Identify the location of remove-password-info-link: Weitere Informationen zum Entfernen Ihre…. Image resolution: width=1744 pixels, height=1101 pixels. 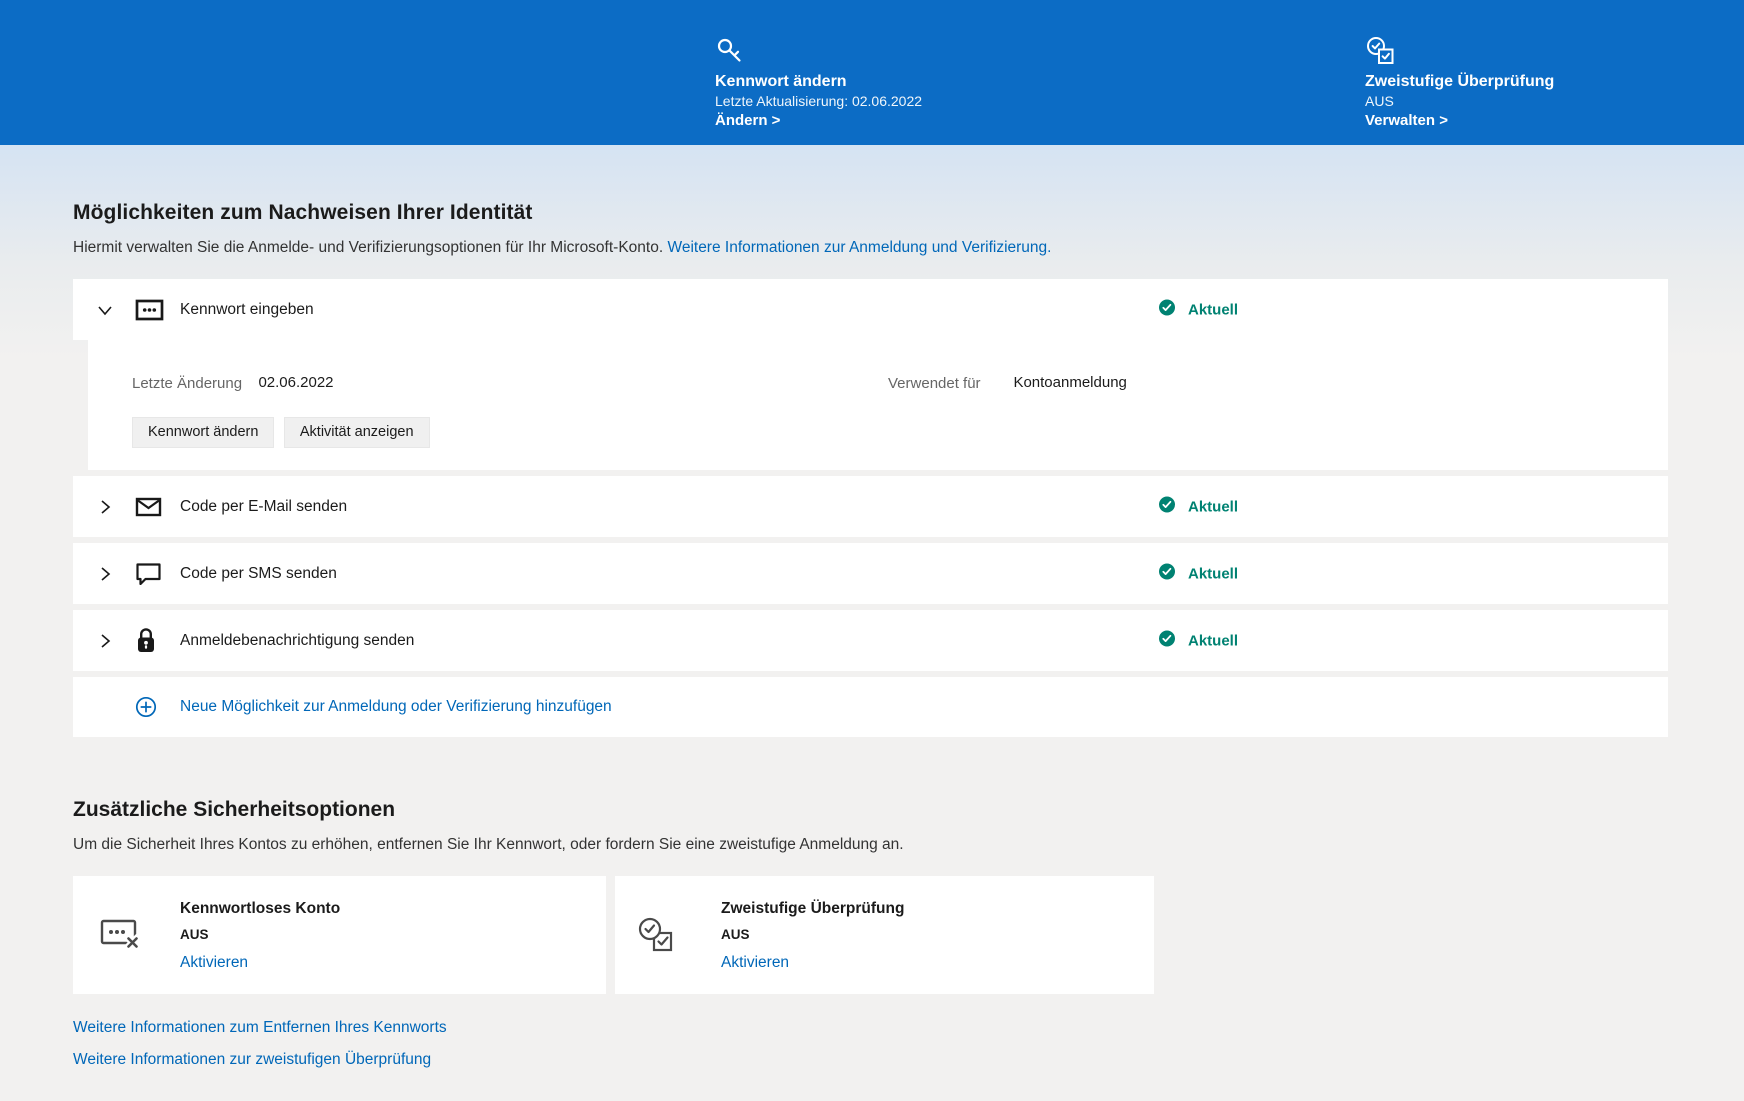
(260, 1027).